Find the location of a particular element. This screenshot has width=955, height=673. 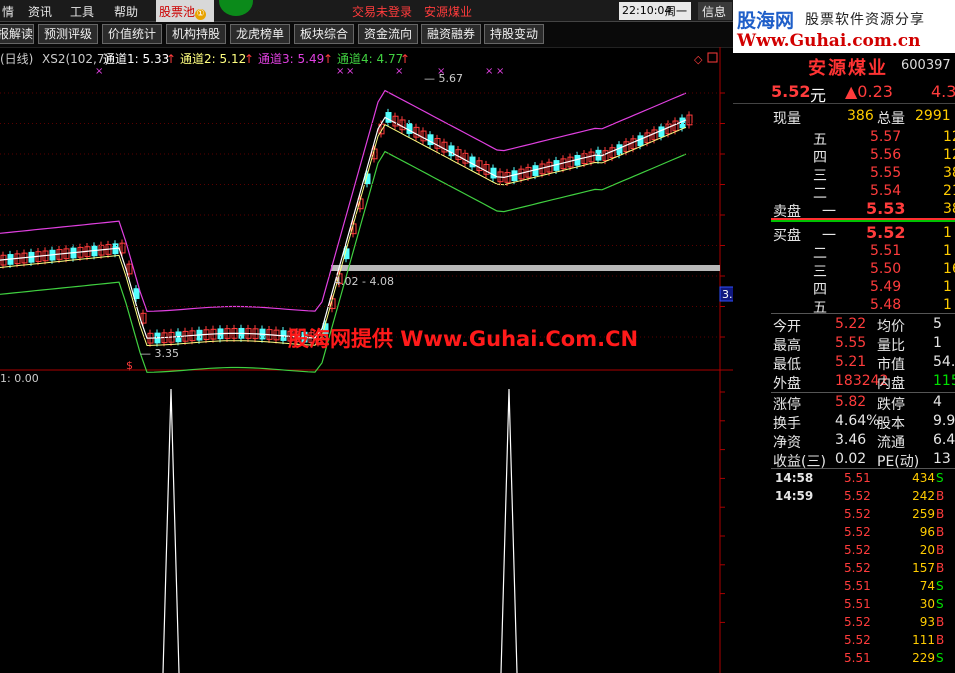

toolbar-button-value: 价值统计 is located at coordinates (132, 34).